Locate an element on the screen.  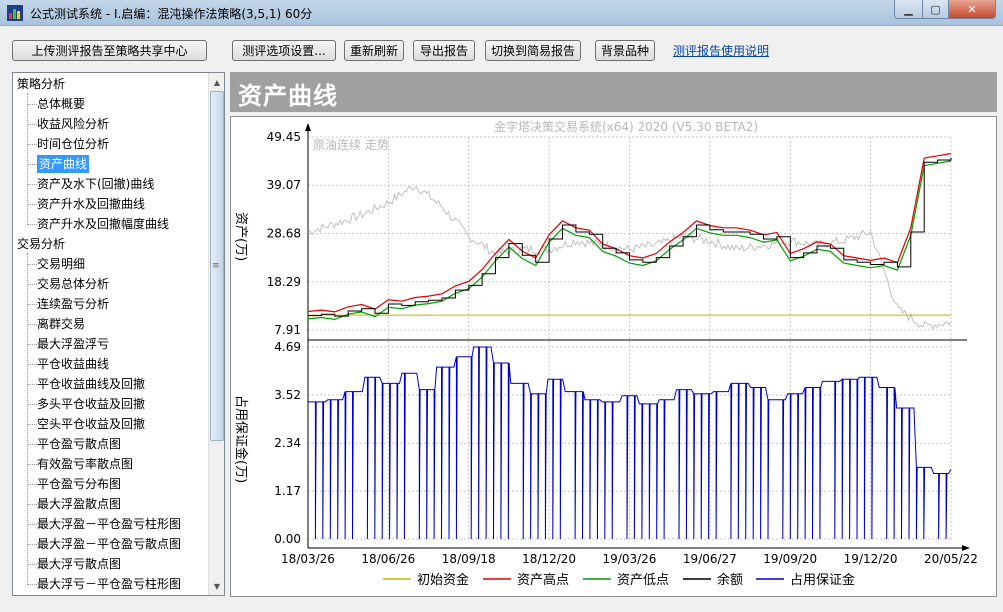
y-tick-label: 2.34 is located at coordinates (287, 443).